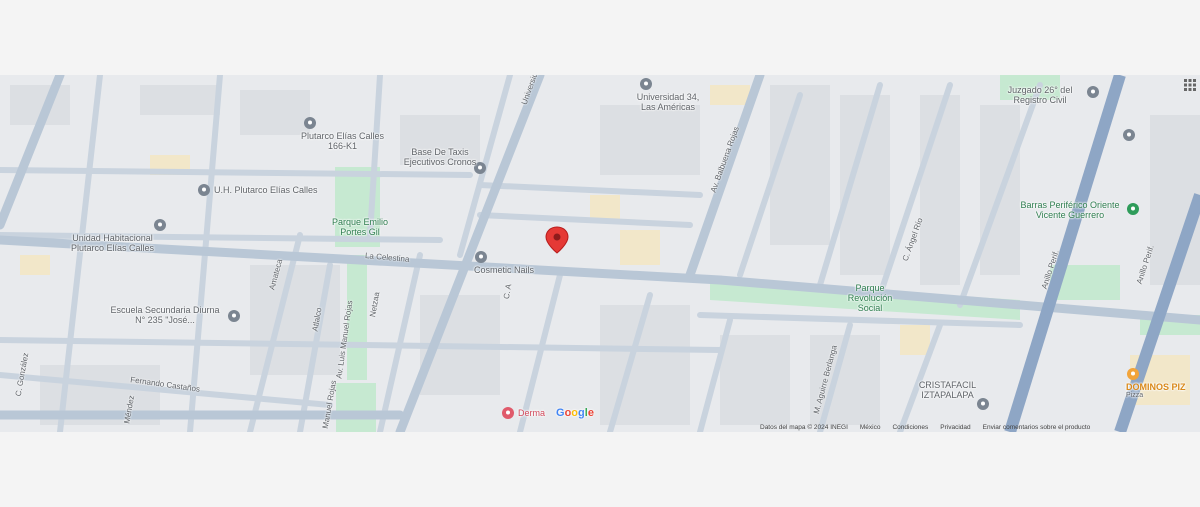 The height and width of the screenshot is (507, 1200). What do you see at coordinates (1190, 85) in the screenshot?
I see `apps-grid-icon` at bounding box center [1190, 85].